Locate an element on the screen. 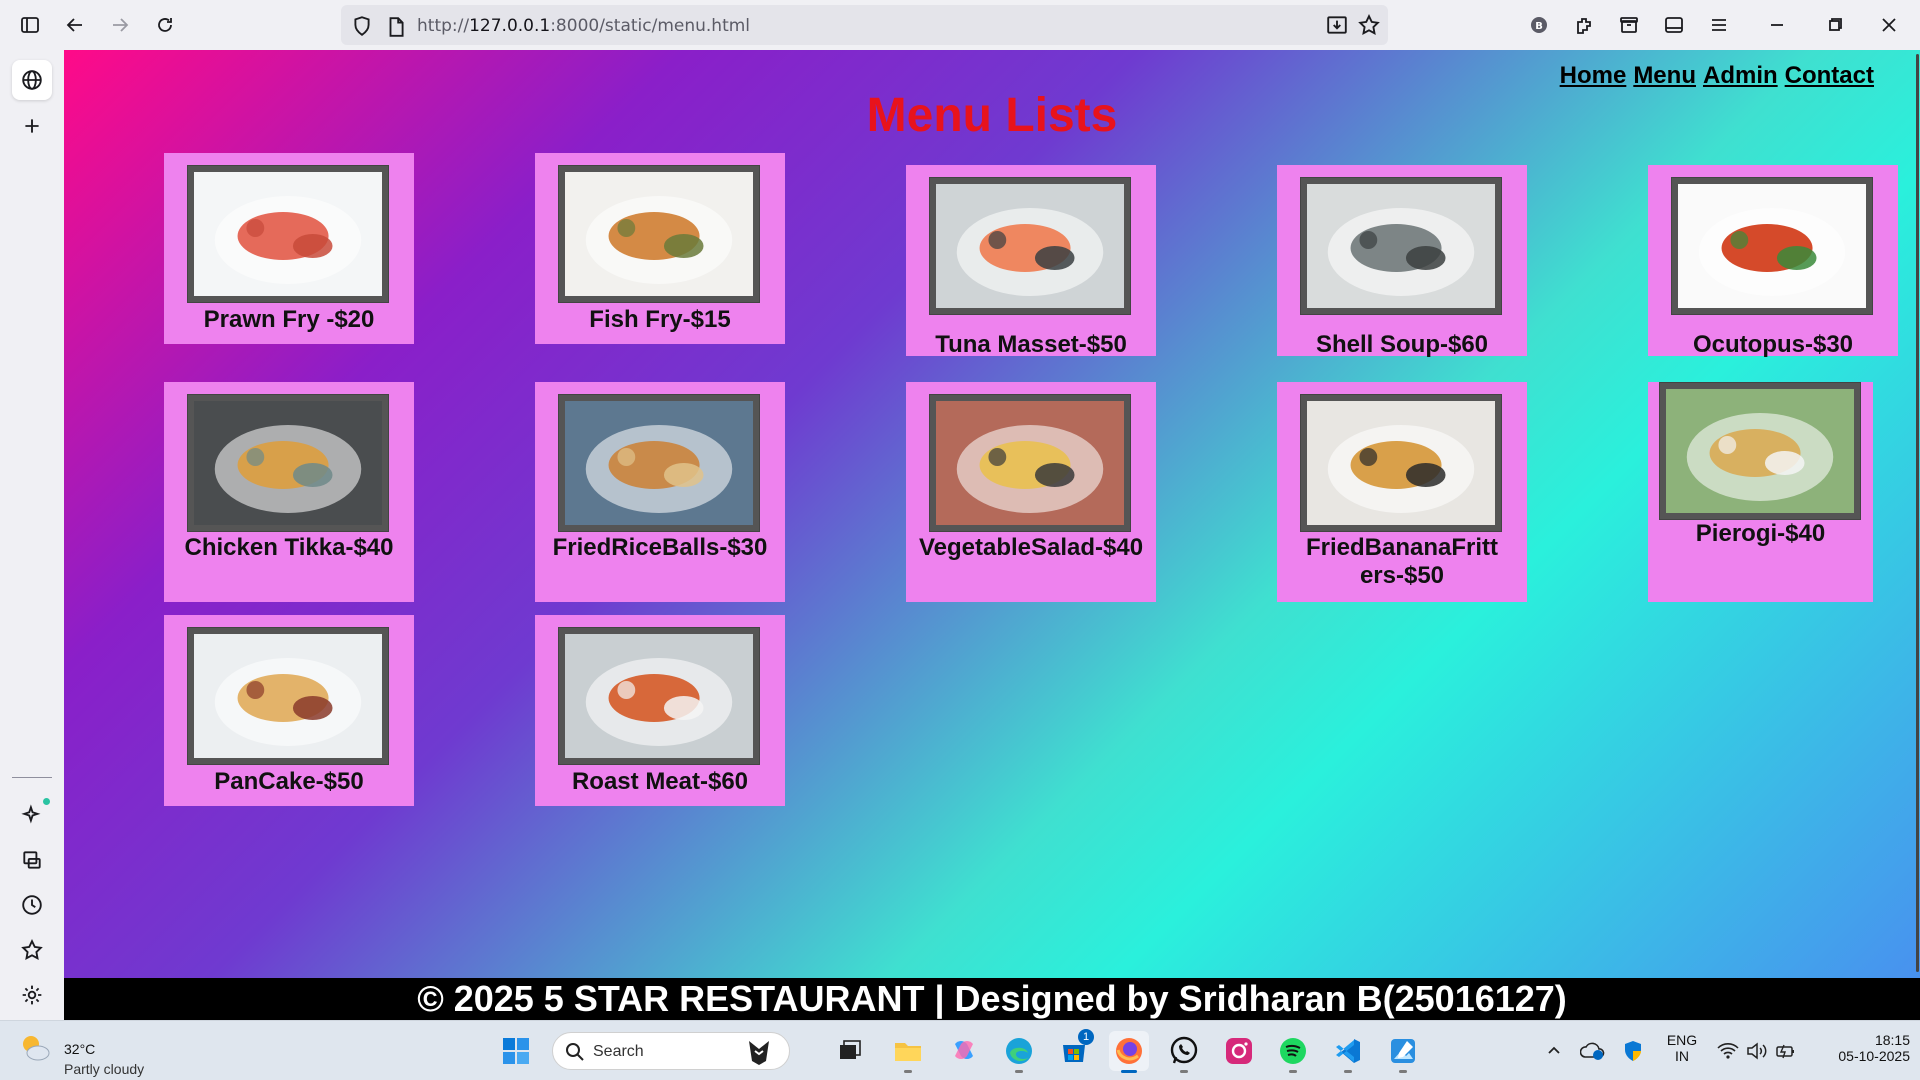 This screenshot has width=1920, height=1080. menu-item-card: Fish Fry-$15 is located at coordinates (660, 248).